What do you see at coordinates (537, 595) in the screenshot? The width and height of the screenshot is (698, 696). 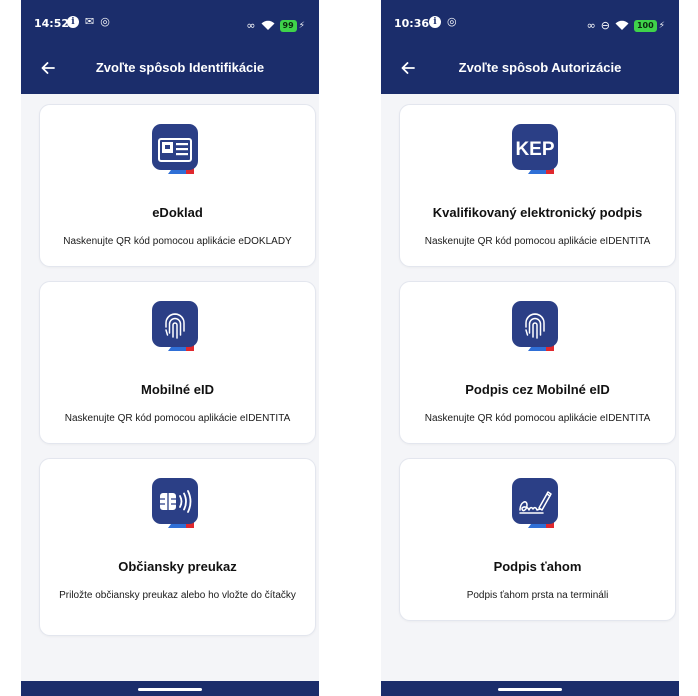 I see `card-description: Podpis ťahom prsta na termináli` at bounding box center [537, 595].